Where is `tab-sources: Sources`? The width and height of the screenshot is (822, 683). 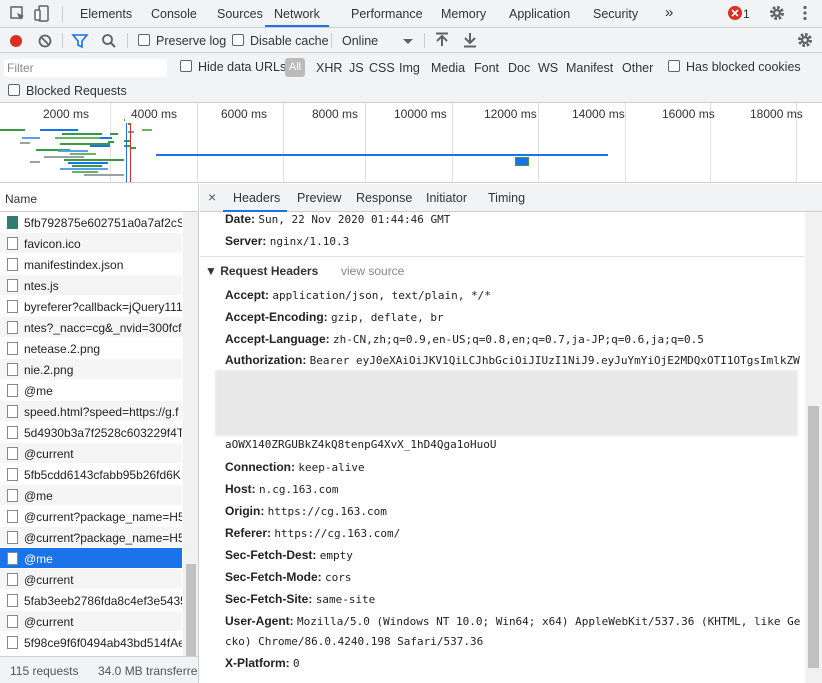
tab-sources: Sources is located at coordinates (240, 13).